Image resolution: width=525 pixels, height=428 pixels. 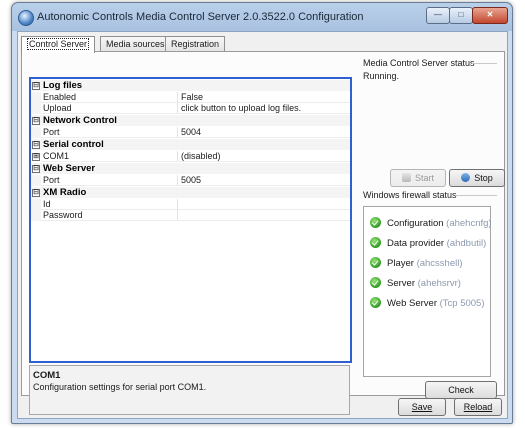 What do you see at coordinates (490, 15) in the screenshot?
I see `close-button: ✕` at bounding box center [490, 15].